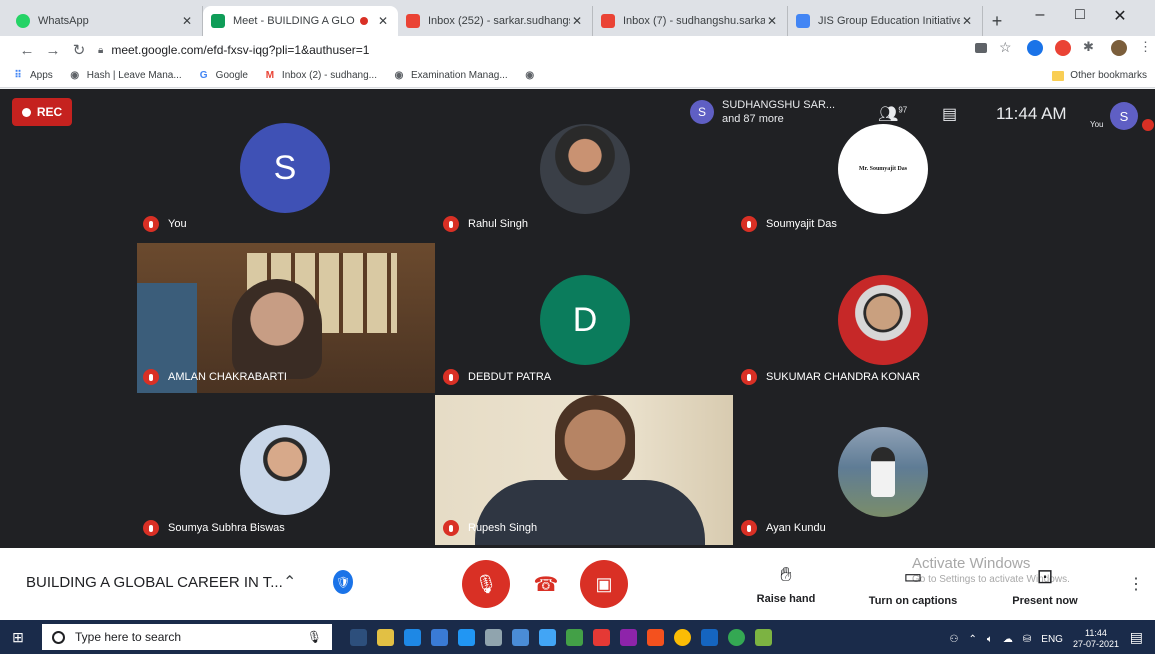 The width and height of the screenshot is (1155, 654). What do you see at coordinates (18, 637) in the screenshot?
I see `start-button: ⊞` at bounding box center [18, 637].